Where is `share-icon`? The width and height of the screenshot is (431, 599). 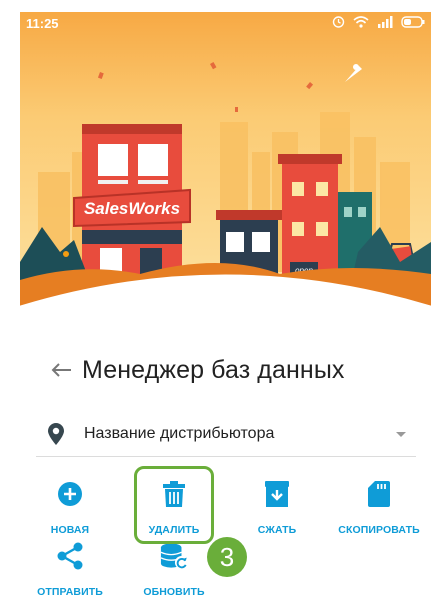
share-icon is located at coordinates (70, 556).